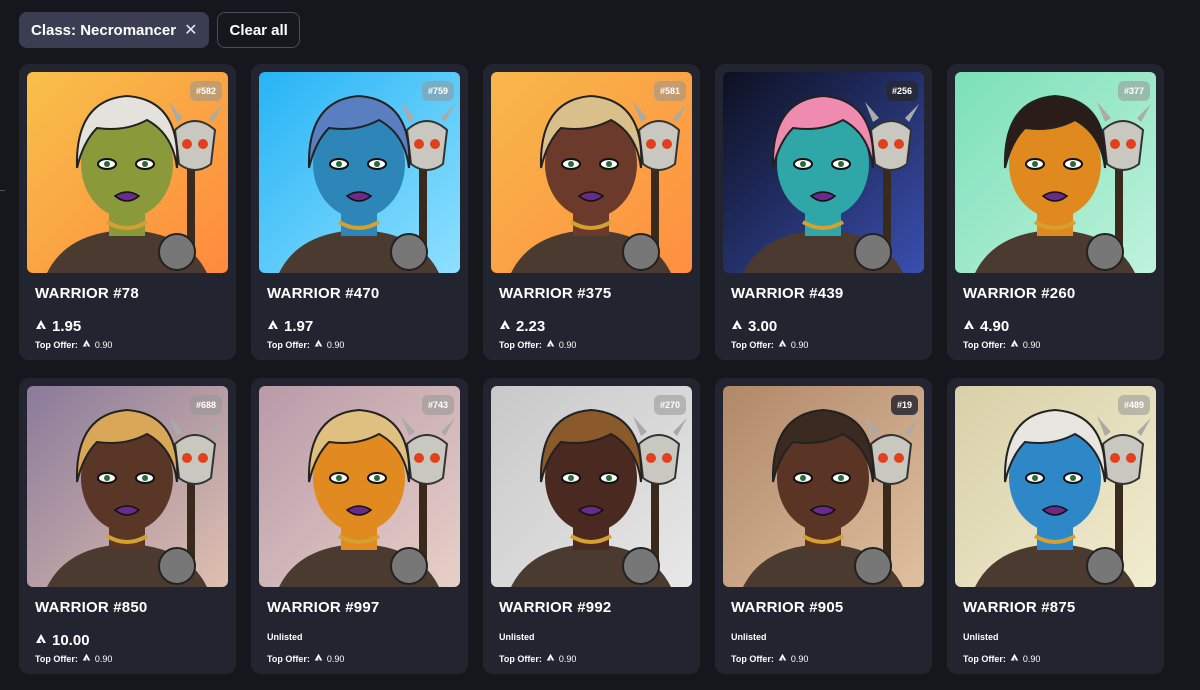  I want to click on nft-image: #743, so click(359, 486).